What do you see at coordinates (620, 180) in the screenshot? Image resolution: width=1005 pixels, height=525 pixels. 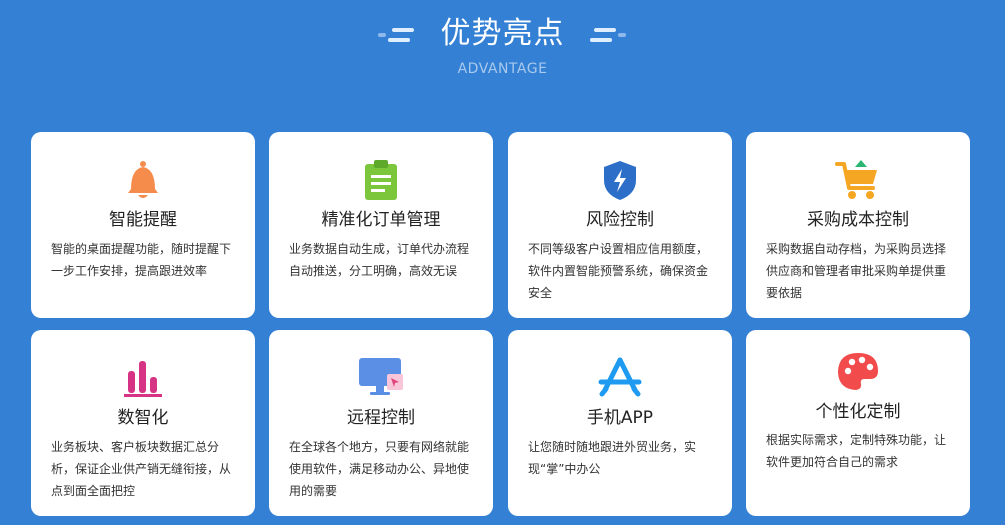 I see `shield-icon` at bounding box center [620, 180].